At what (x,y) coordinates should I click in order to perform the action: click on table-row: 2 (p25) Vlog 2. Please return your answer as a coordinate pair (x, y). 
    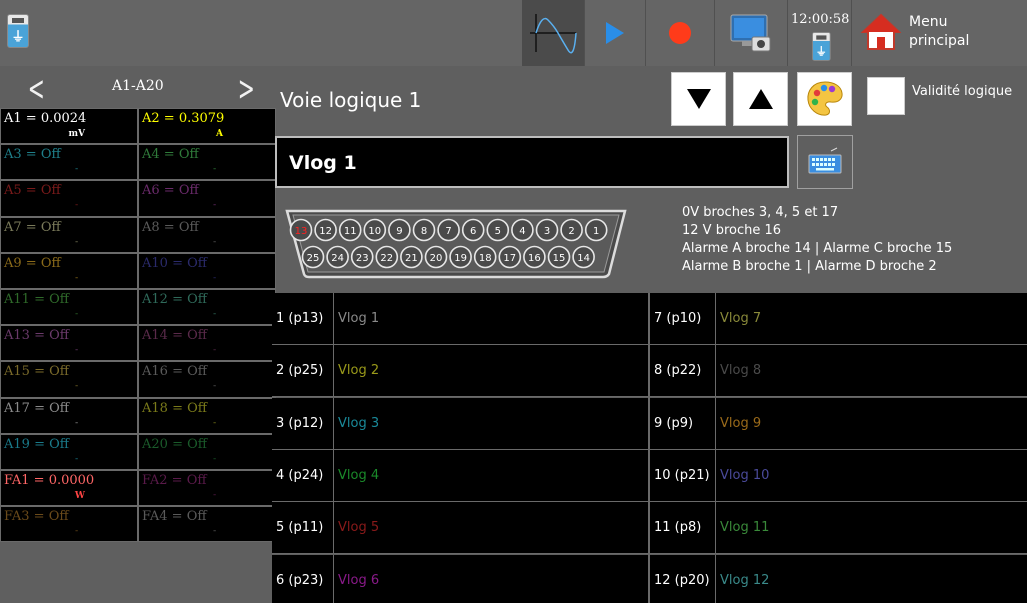
    Looking at the image, I should click on (460, 371).